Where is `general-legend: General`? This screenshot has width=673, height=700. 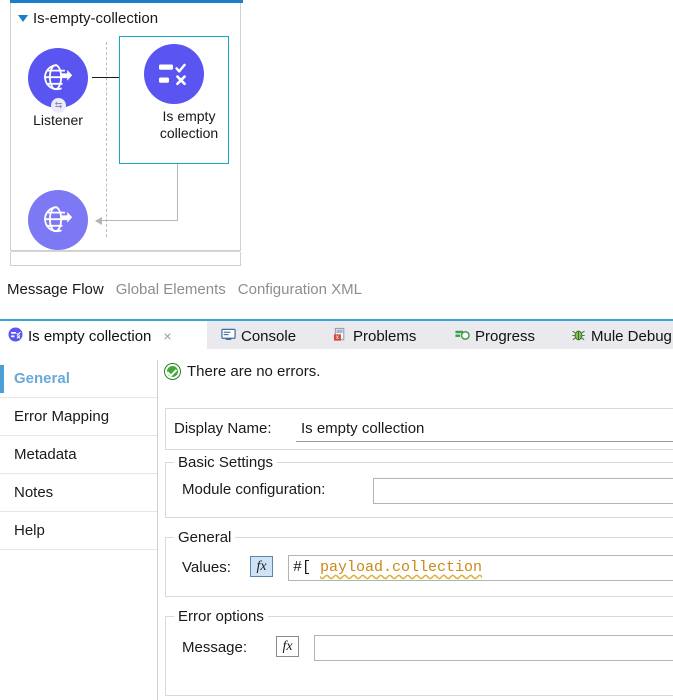 general-legend: General is located at coordinates (205, 537).